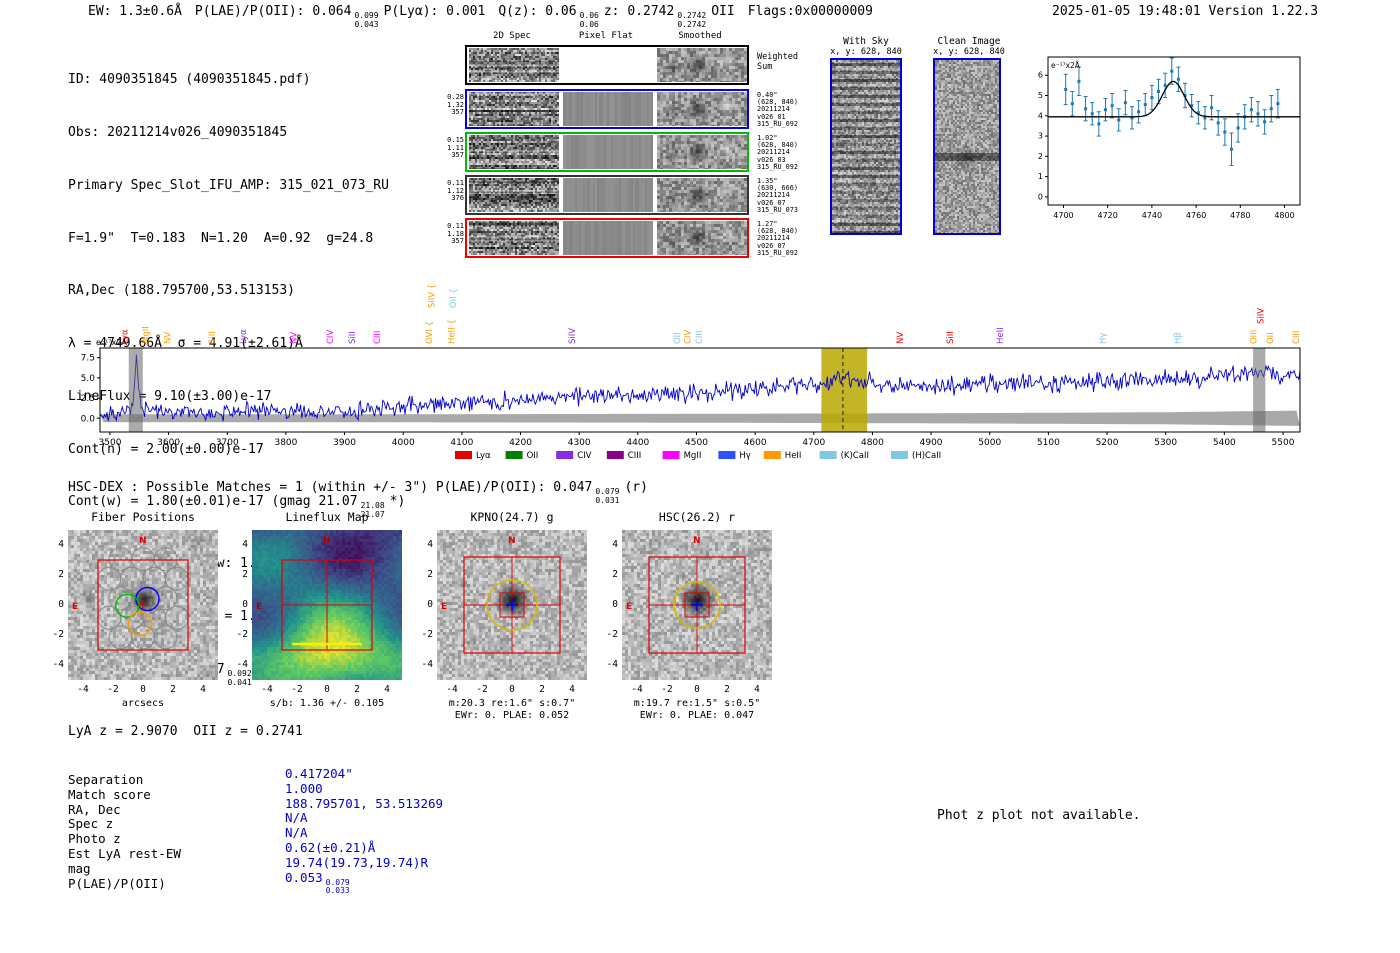 This screenshot has width=1400, height=953. What do you see at coordinates (213, 337) in the screenshot?
I see `emission-line-label-3: SiII` at bounding box center [213, 337].